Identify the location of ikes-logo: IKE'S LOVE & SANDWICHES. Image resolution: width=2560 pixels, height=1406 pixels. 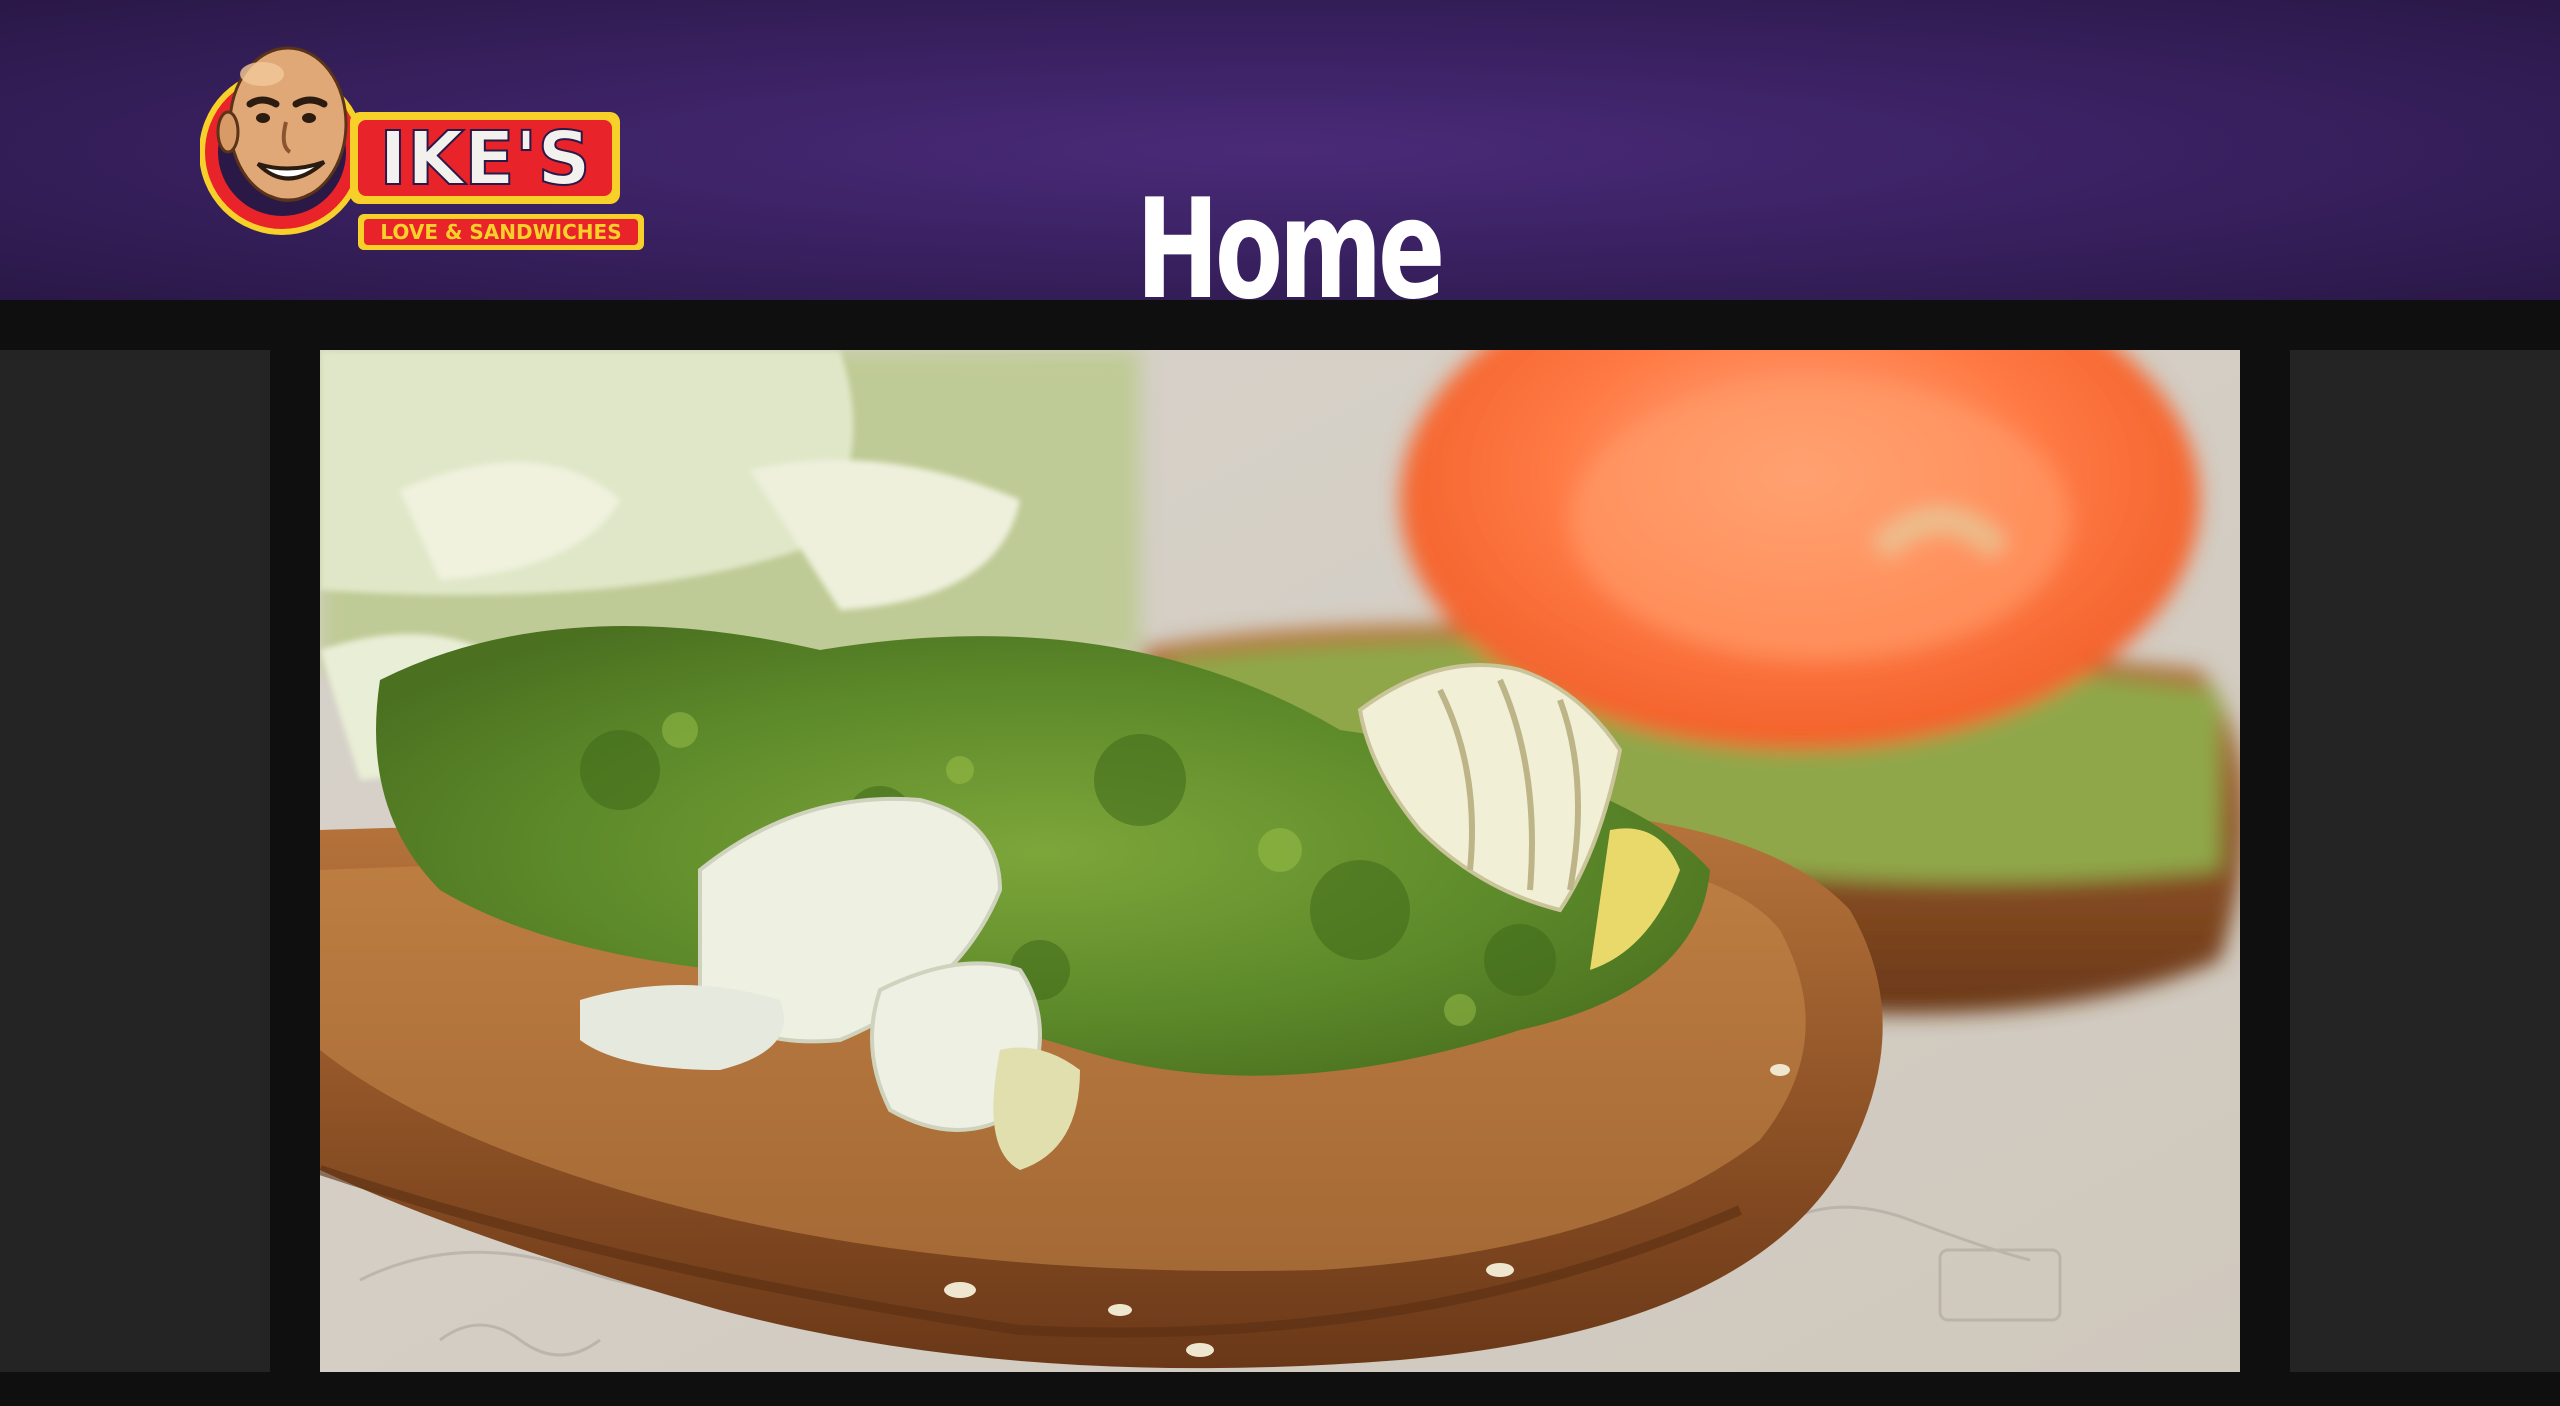
(424, 149).